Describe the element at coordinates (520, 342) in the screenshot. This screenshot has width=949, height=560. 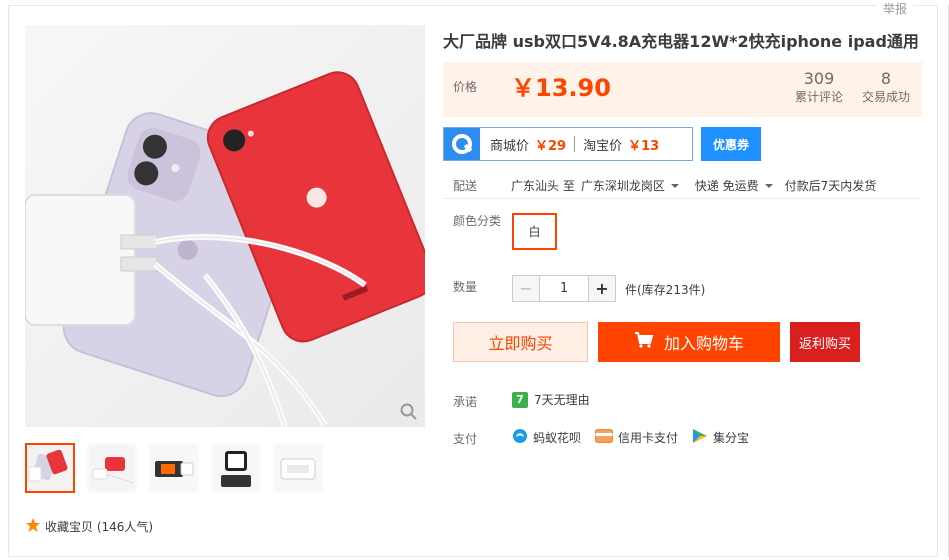
I see `buy-now-button: 立即购买` at that location.